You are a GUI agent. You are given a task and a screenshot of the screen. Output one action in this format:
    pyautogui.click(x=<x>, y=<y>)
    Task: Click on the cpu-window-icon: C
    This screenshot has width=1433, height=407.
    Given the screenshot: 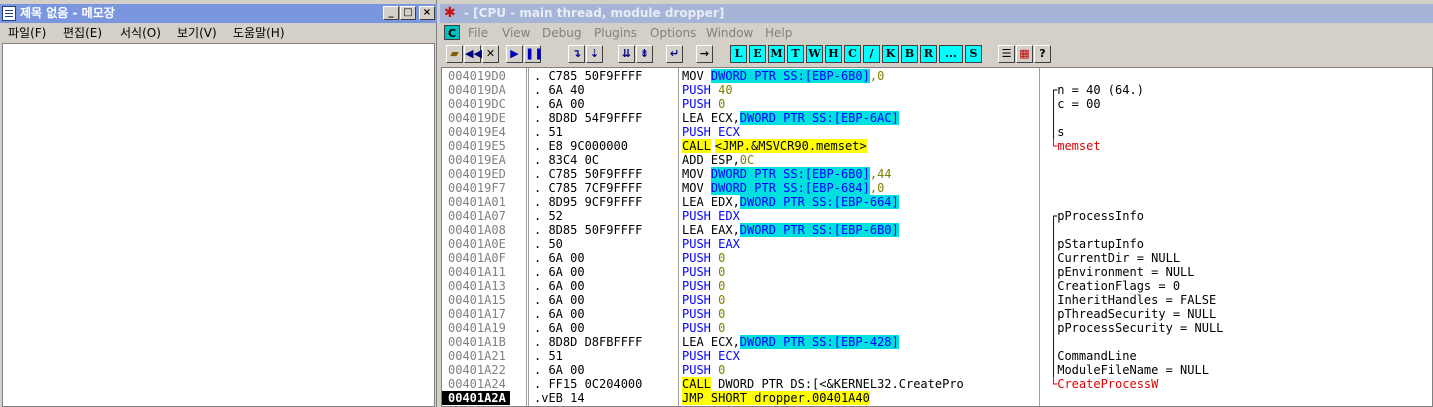 What is the action you would take?
    pyautogui.click(x=452, y=32)
    